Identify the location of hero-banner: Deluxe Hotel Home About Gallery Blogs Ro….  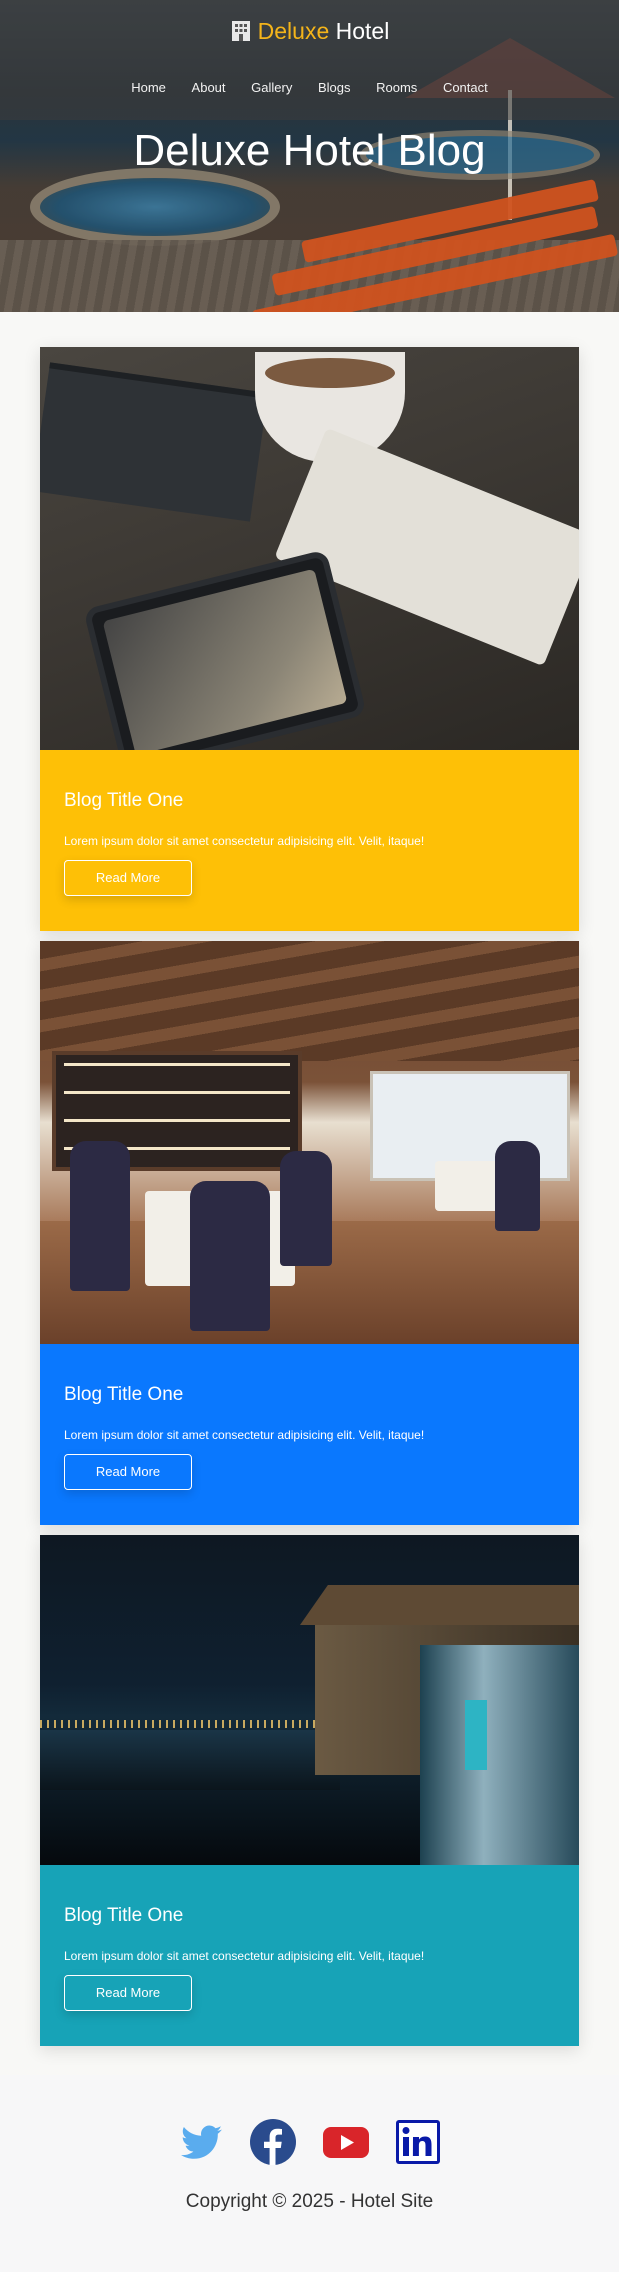
(309, 156).